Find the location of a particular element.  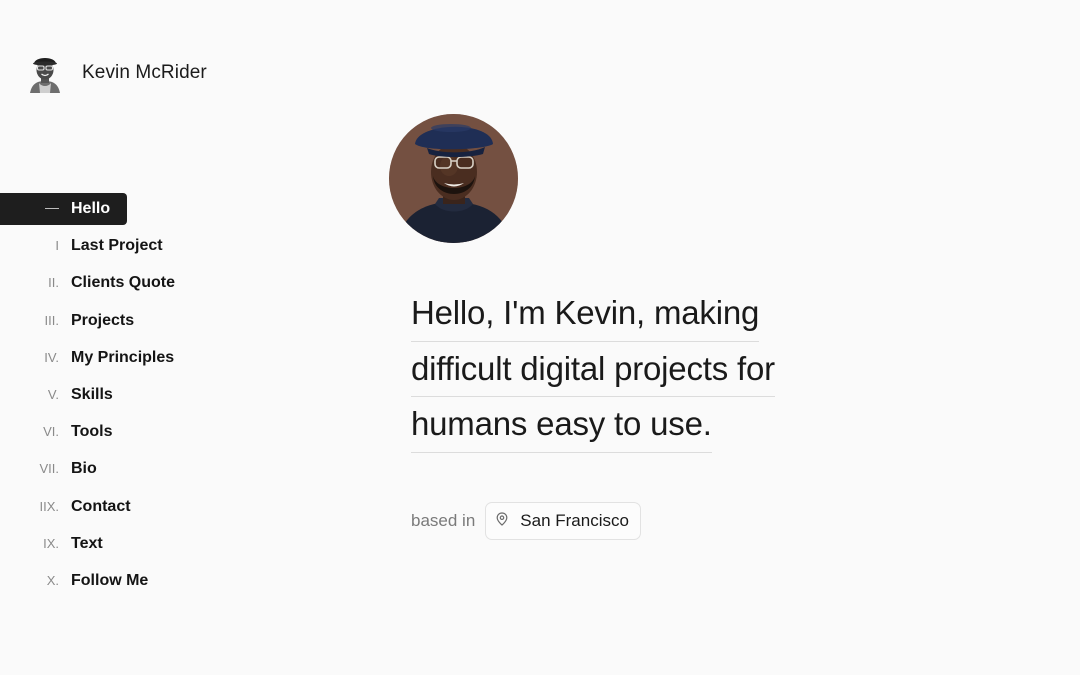

nav-item-number: I is located at coordinates (57, 246).